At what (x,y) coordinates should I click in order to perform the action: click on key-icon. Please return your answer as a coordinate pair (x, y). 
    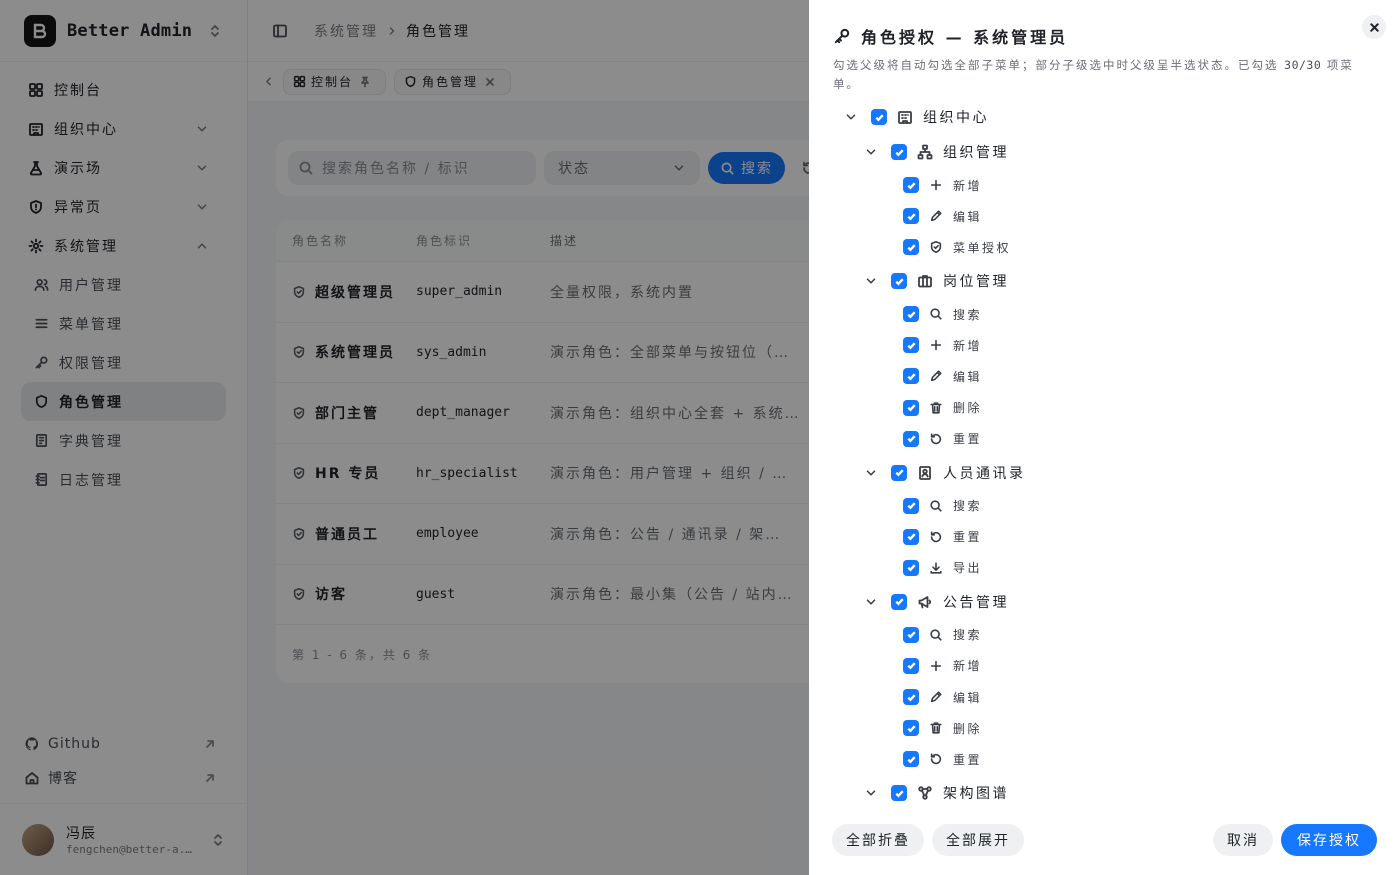
    Looking at the image, I should click on (842, 36).